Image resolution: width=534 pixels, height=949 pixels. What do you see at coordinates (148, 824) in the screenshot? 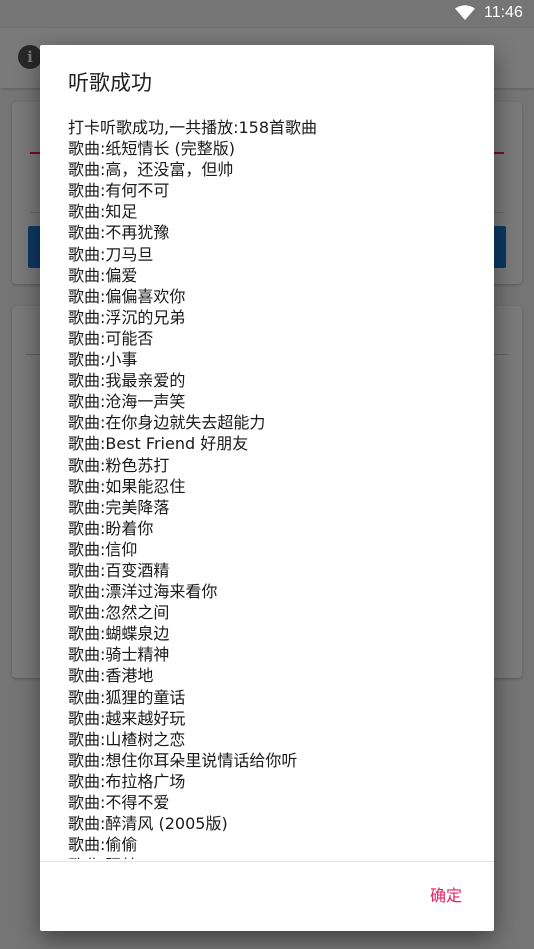
I see `song-item: 歌曲:醉清风 (2005版)` at bounding box center [148, 824].